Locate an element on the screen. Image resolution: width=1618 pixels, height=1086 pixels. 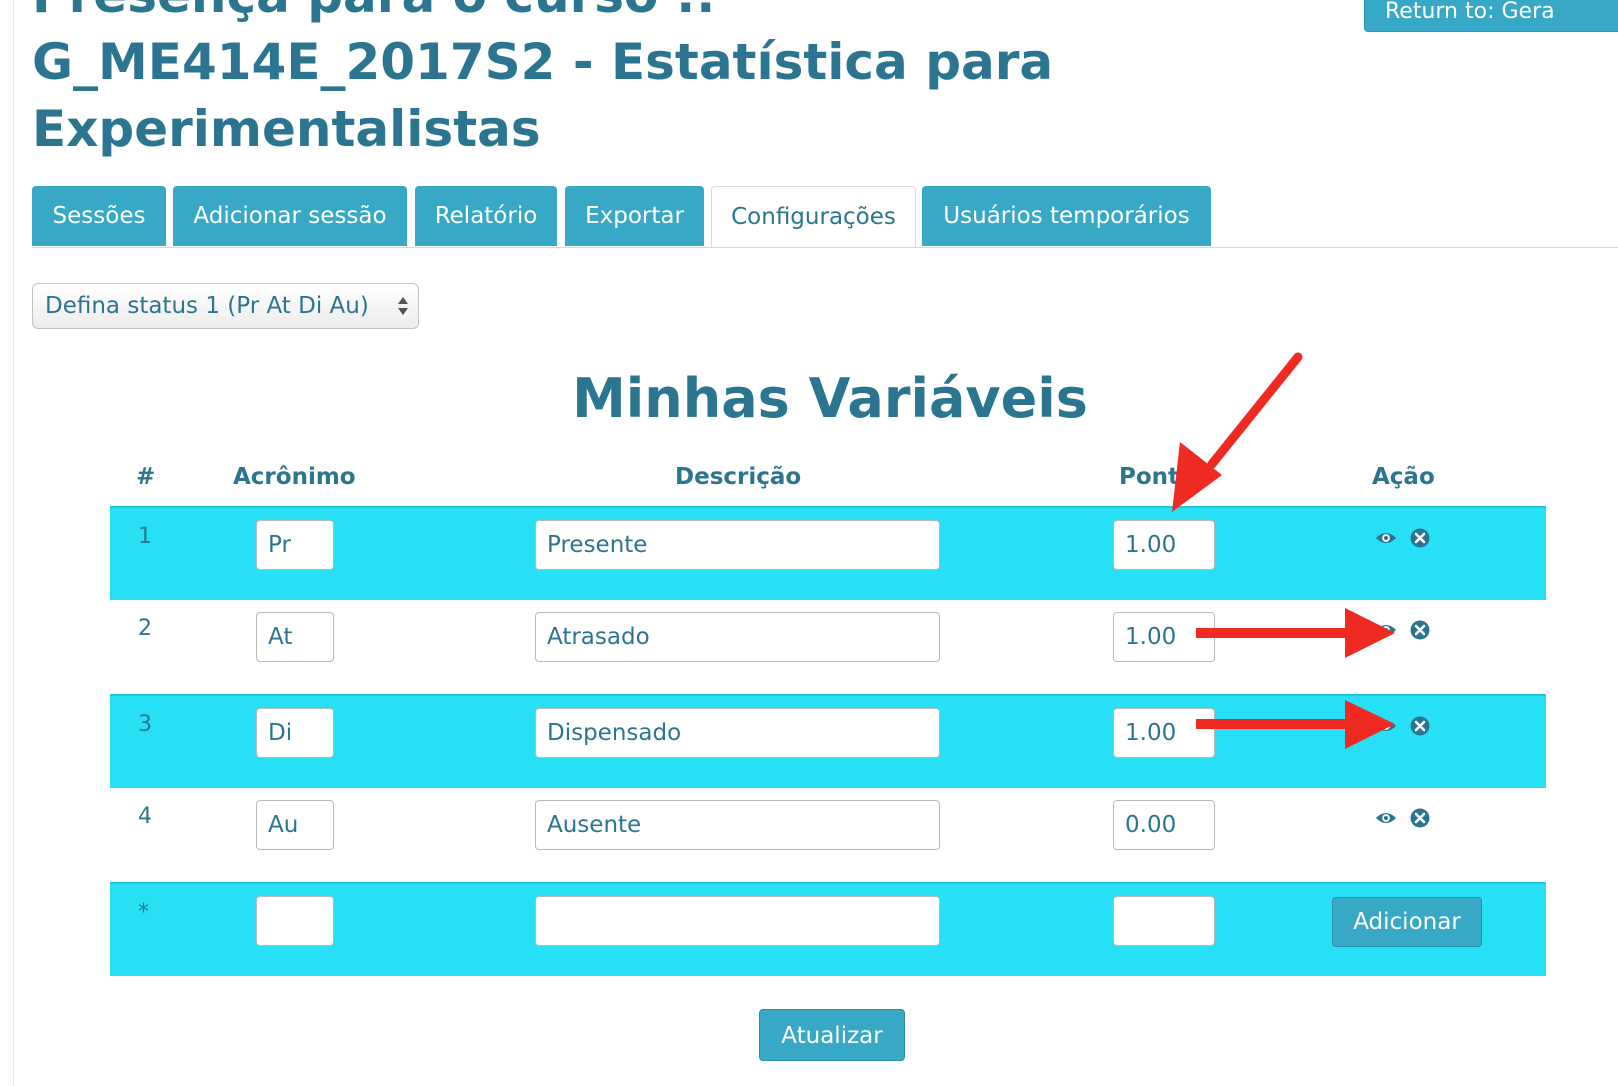
column-header-action: Ação is located at coordinates (1403, 477).